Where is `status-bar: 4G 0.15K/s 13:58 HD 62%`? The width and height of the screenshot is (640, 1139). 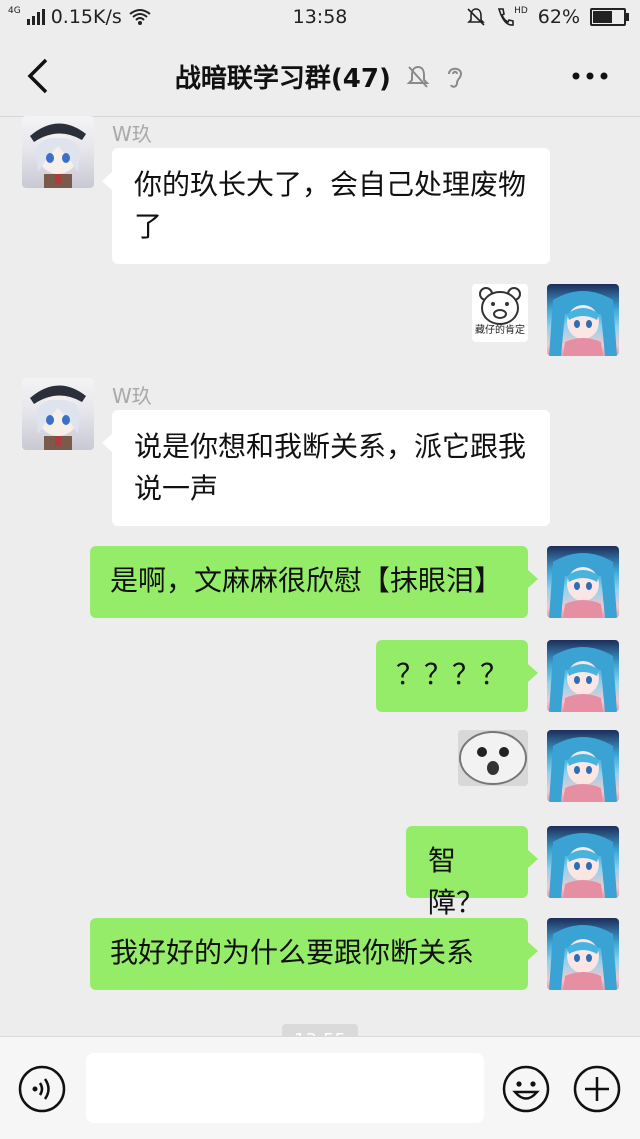 status-bar: 4G 0.15K/s 13:58 HD 62% is located at coordinates (320, 17).